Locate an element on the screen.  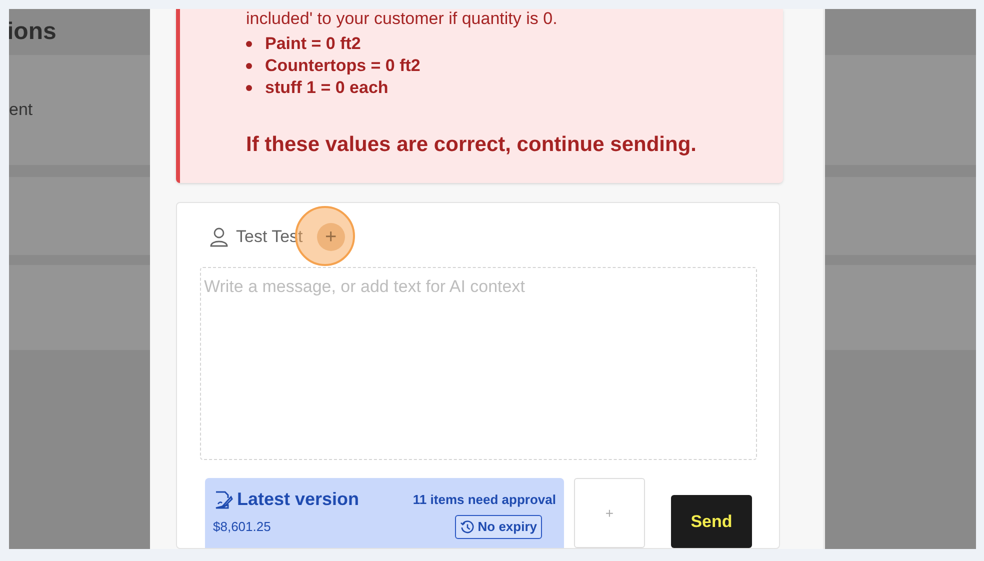
approval-count: 11 items need approval is located at coordinates (484, 499).